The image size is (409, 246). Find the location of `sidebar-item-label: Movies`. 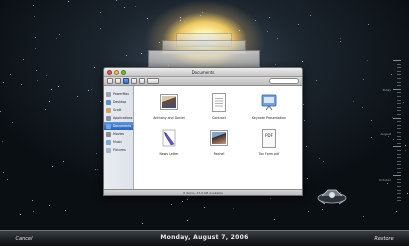

sidebar-item-label: Movies is located at coordinates (119, 134).